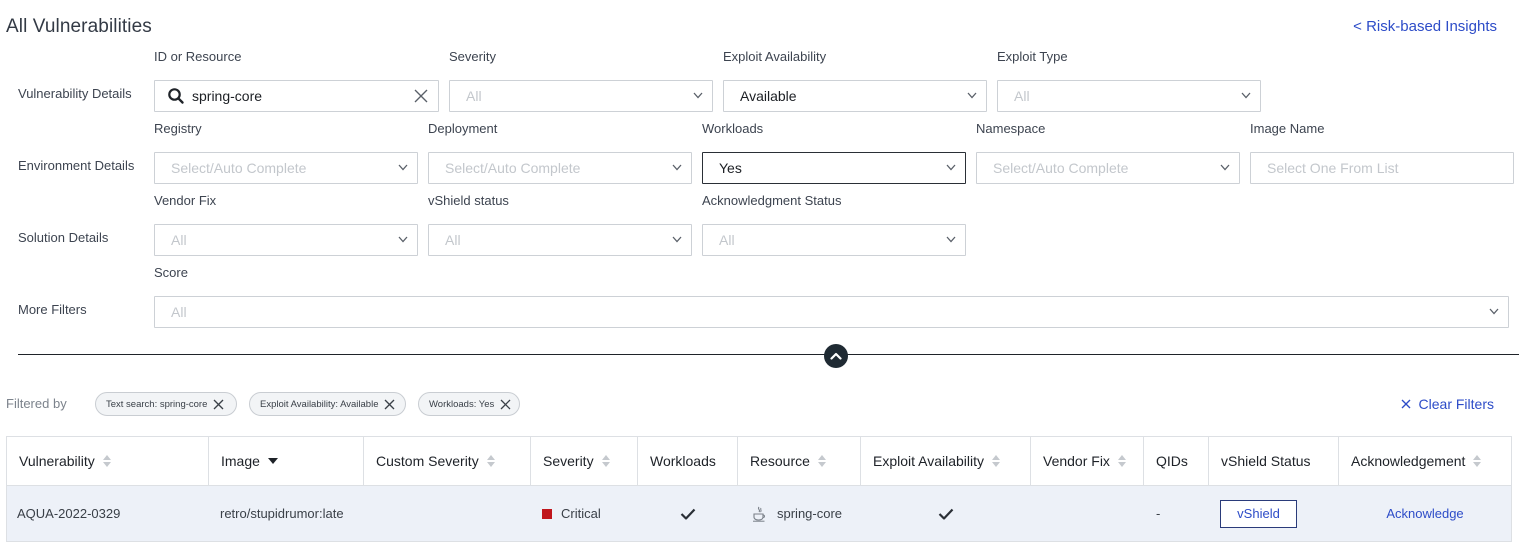  Describe the element at coordinates (1406, 404) in the screenshot. I see `close-icon` at that location.